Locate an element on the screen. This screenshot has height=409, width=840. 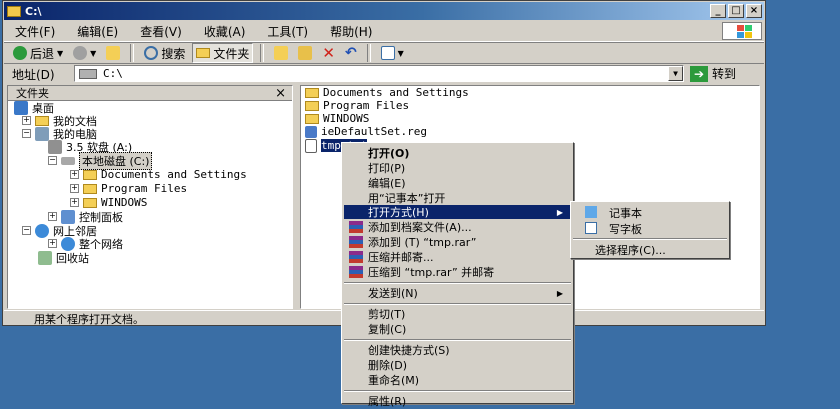
tree-label: Program Files is located at coordinates (144, 188).